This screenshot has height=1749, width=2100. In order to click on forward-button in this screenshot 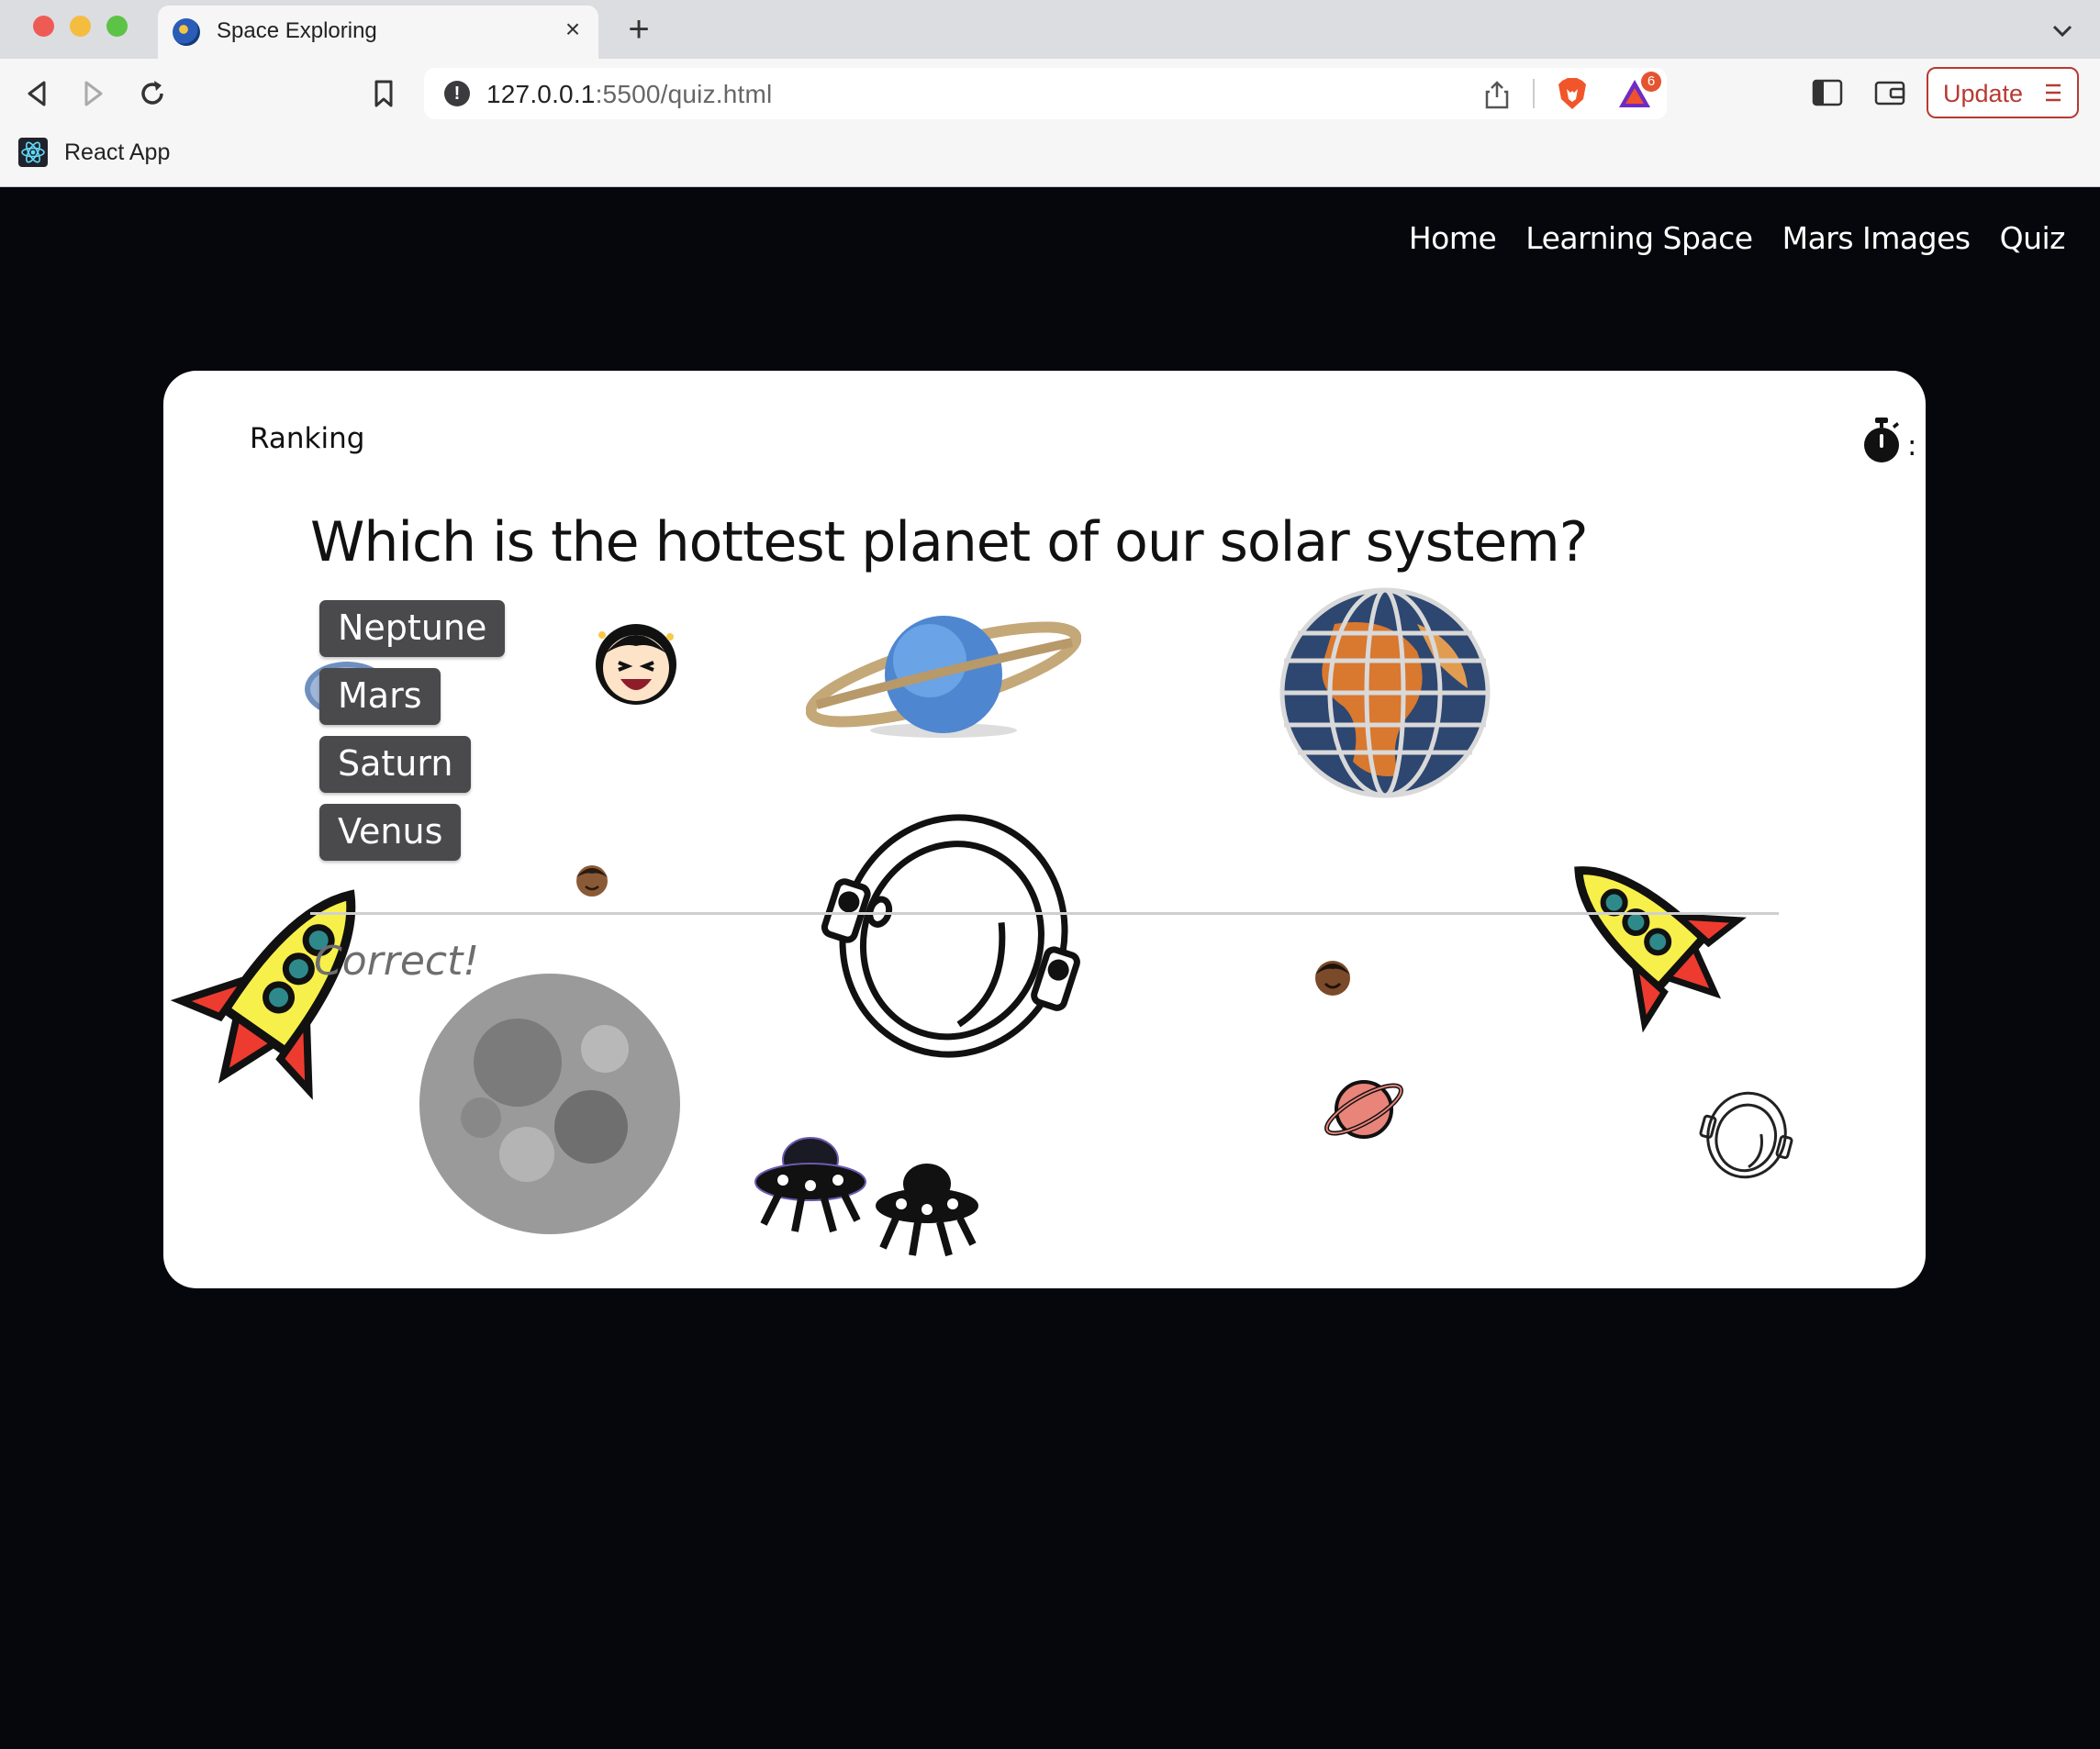, I will do `click(93, 93)`.